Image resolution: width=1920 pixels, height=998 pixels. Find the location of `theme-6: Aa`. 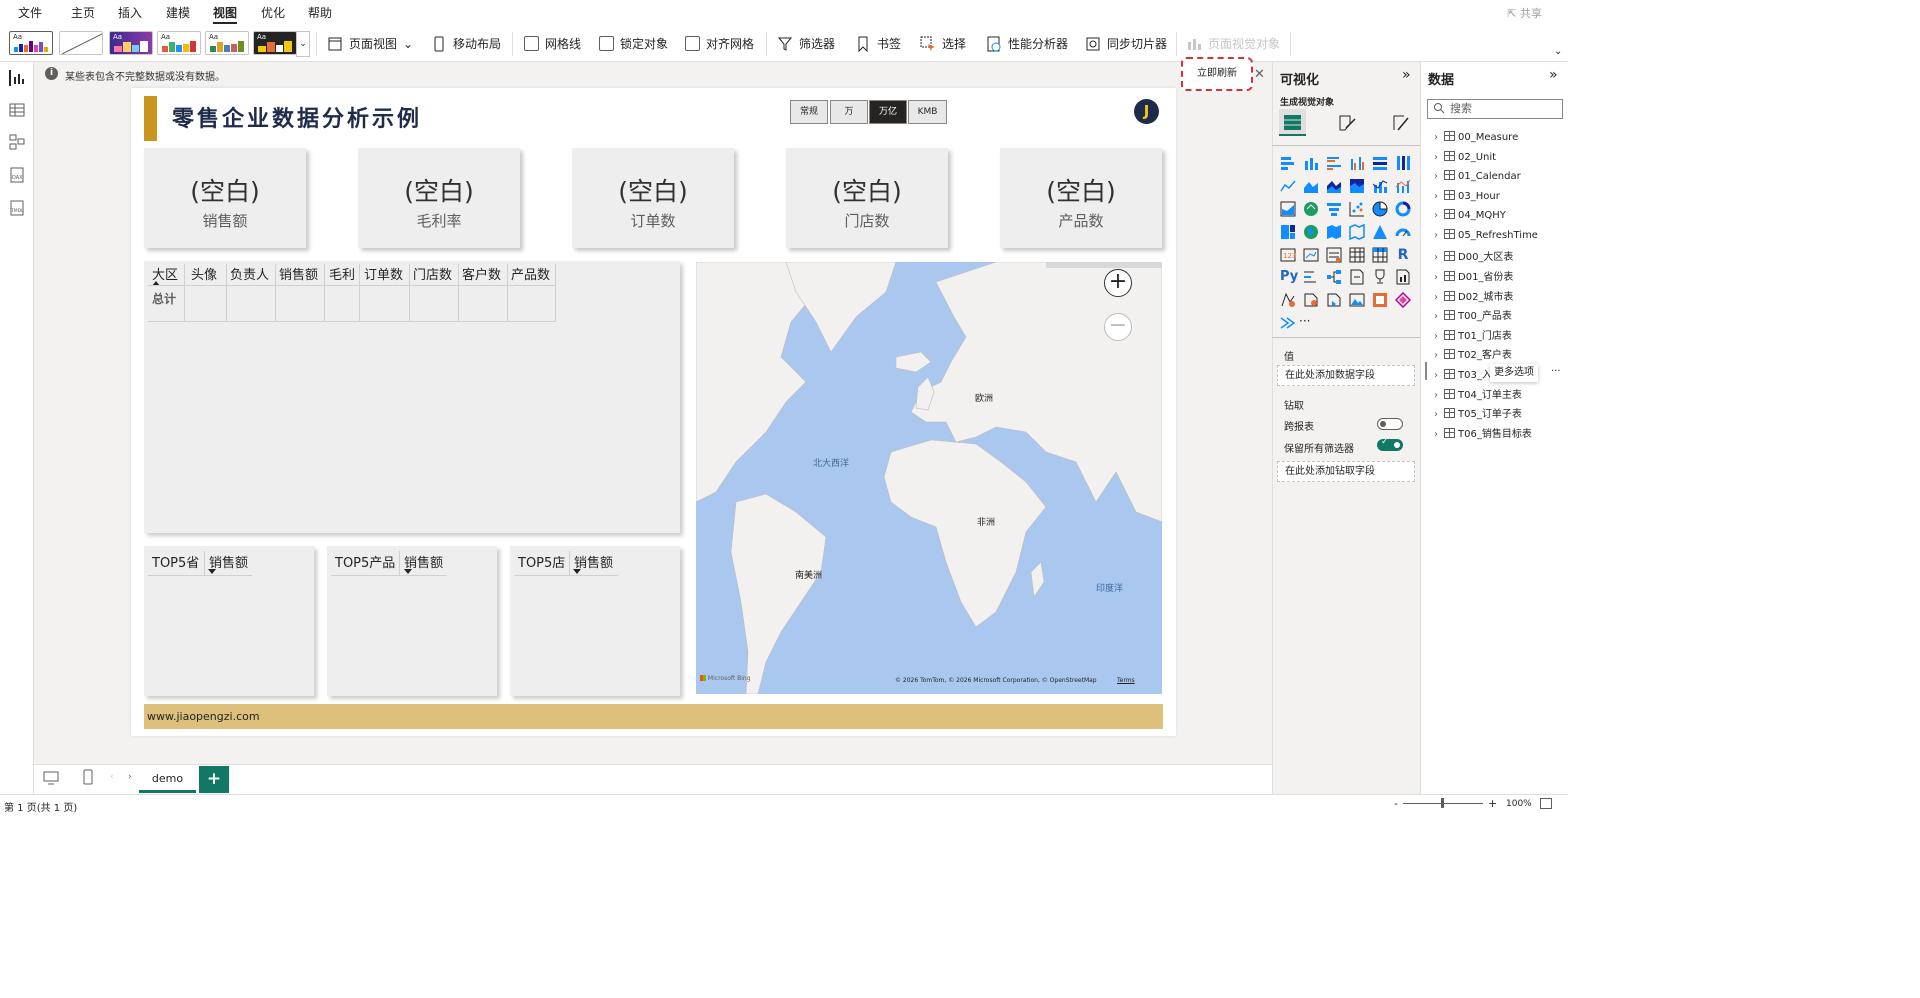

theme-6: Aa is located at coordinates (275, 43).